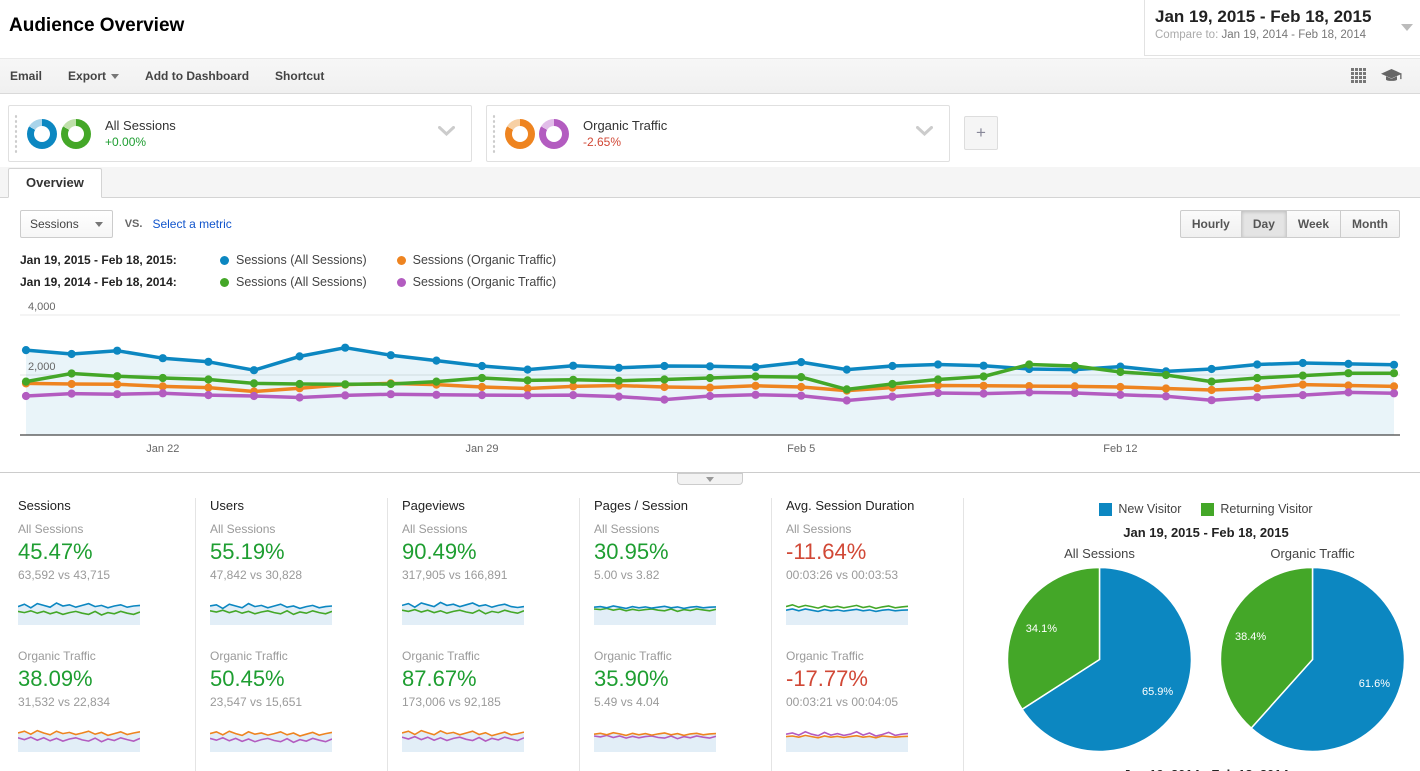  I want to click on keyboard-grid-icon, so click(1359, 76).